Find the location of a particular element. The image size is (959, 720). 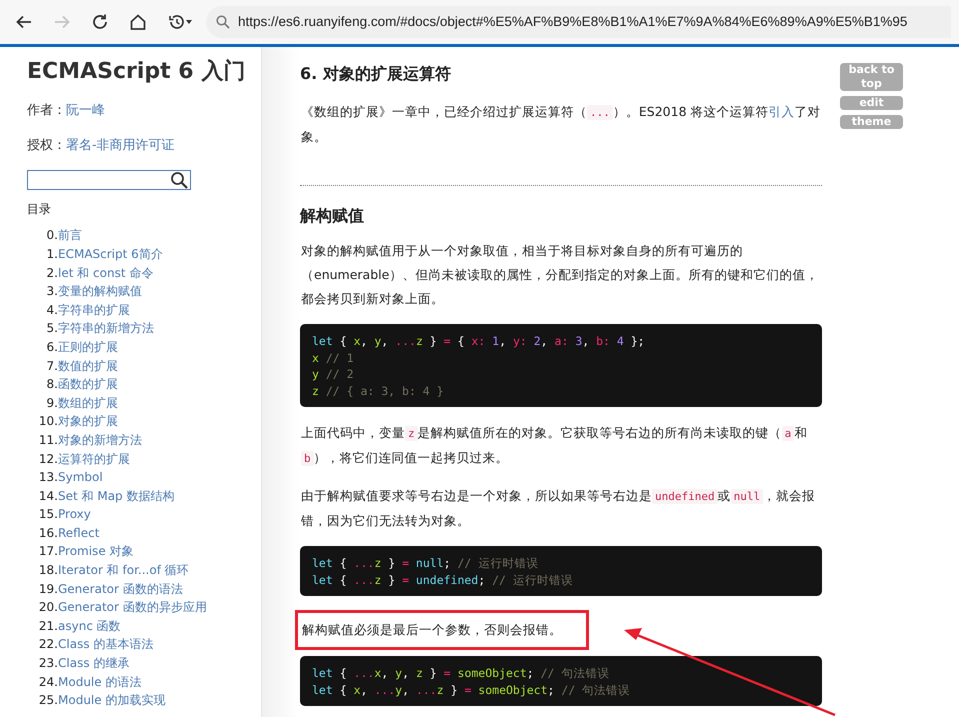

paragraph: 上面代码中，变量 z 是解构赋值所在的对象。它获取等号右边的所有尚未读取的键（ a 和 b ），将它们连同值一起拷贝过来。 is located at coordinates (554, 446).